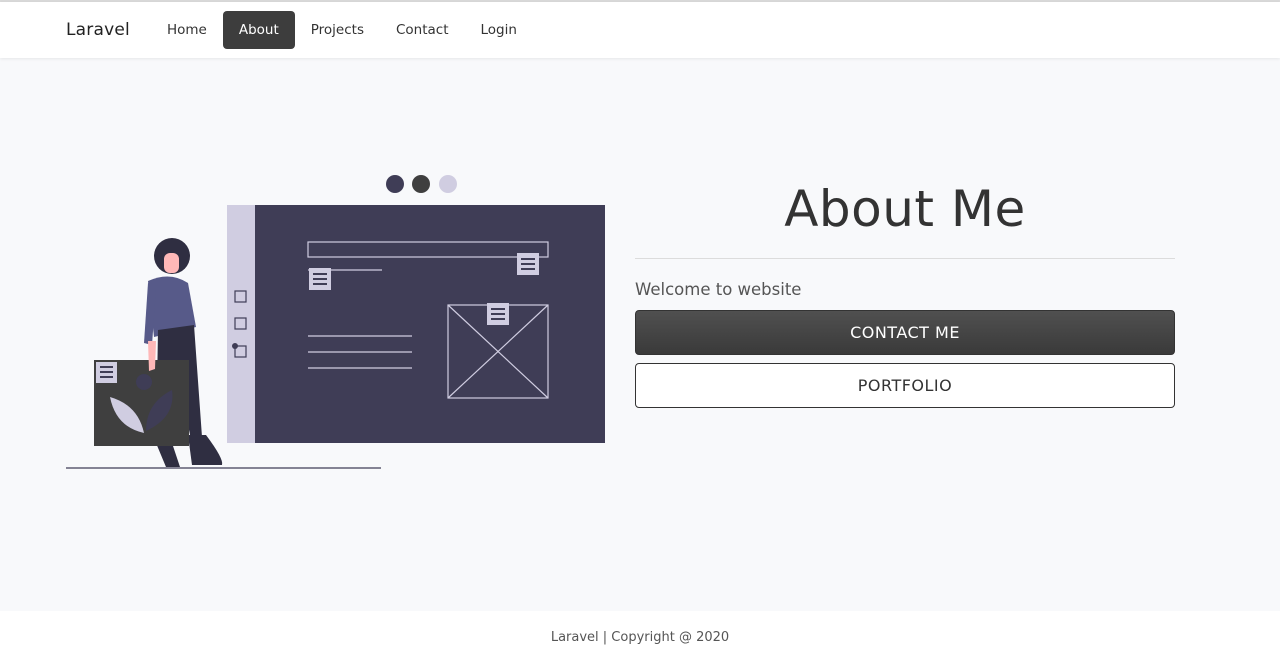  I want to click on contact-me-button: CONTACT ME, so click(905, 332).